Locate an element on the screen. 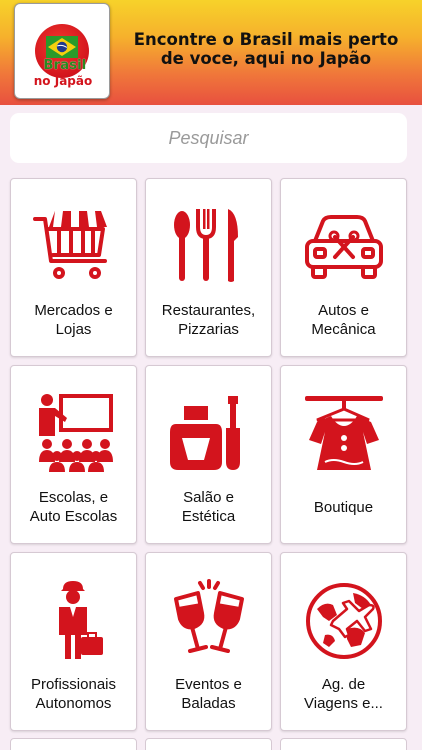 The width and height of the screenshot is (422, 750). category-tile-autos: Autos e Mecânica is located at coordinates (343, 267).